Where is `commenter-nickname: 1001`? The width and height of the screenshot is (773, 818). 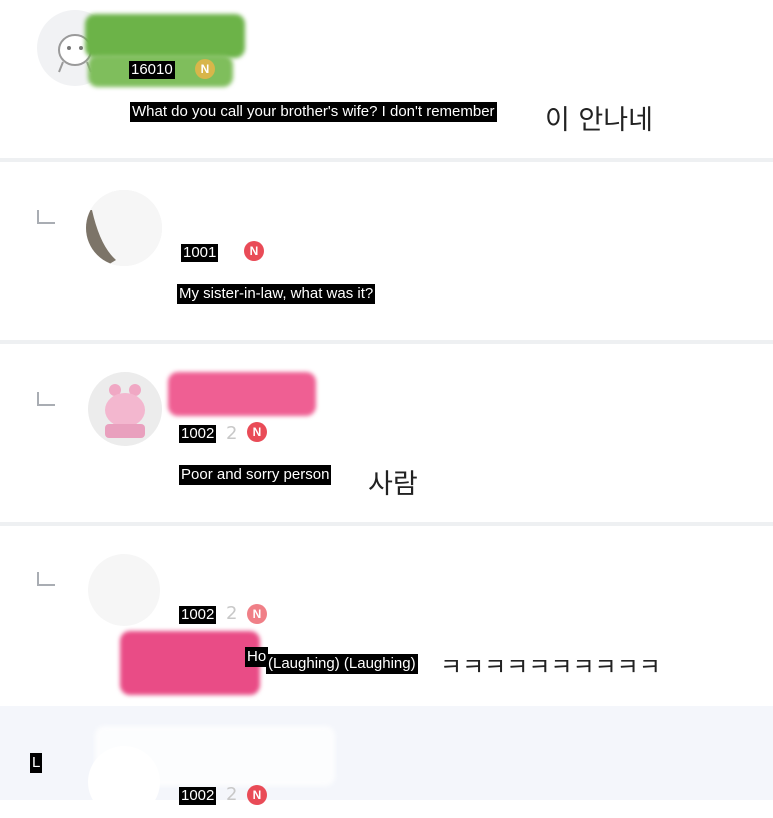 commenter-nickname: 1001 is located at coordinates (200, 253).